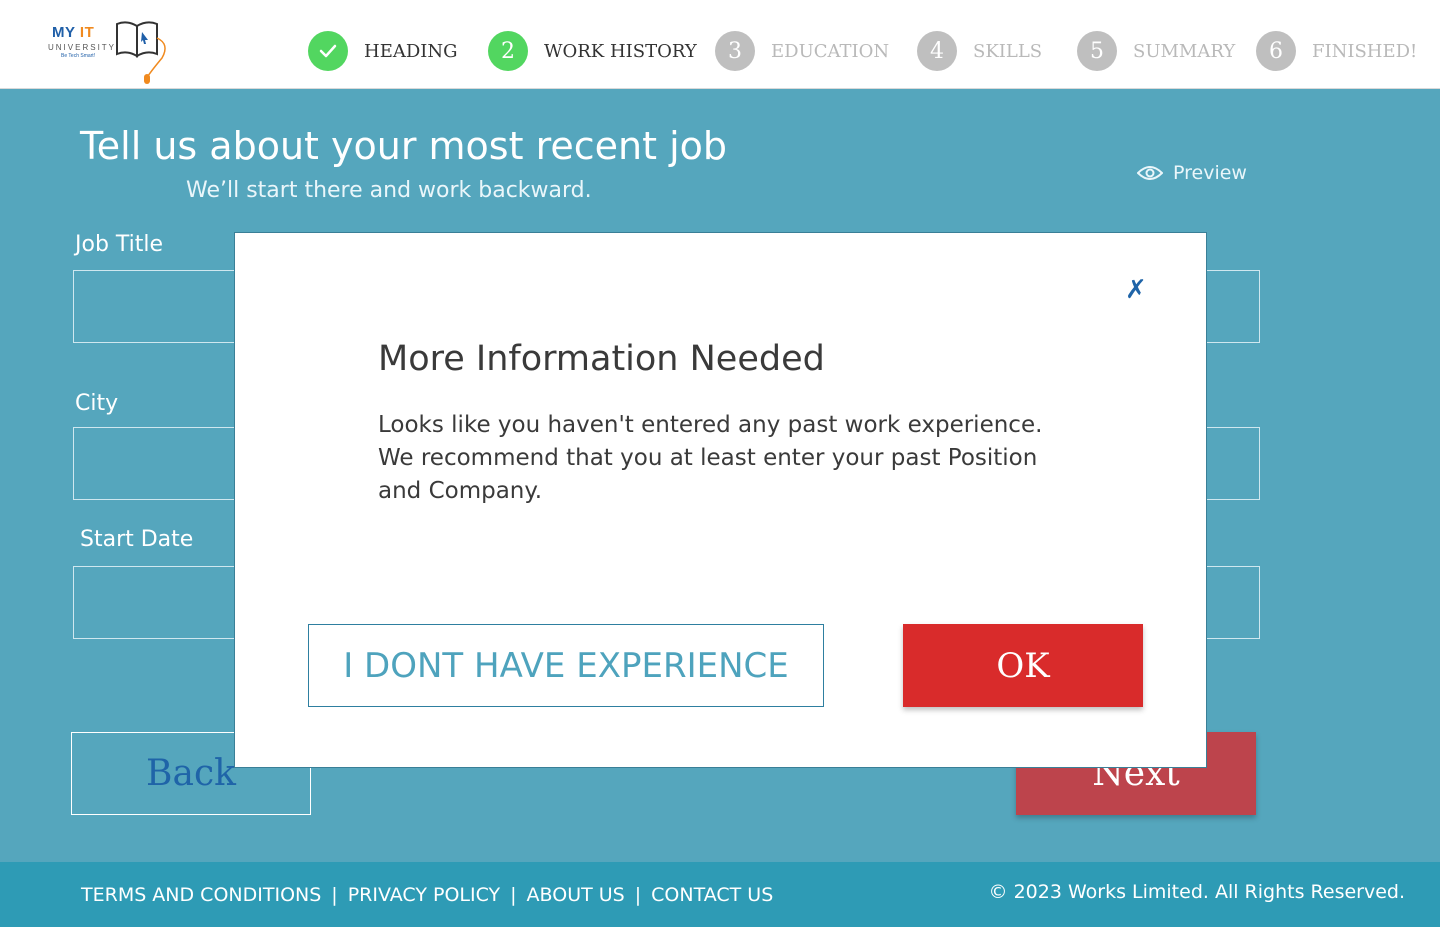 Image resolution: width=1440 pixels, height=927 pixels. Describe the element at coordinates (937, 51) in the screenshot. I see `step-skills-number: 4` at that location.